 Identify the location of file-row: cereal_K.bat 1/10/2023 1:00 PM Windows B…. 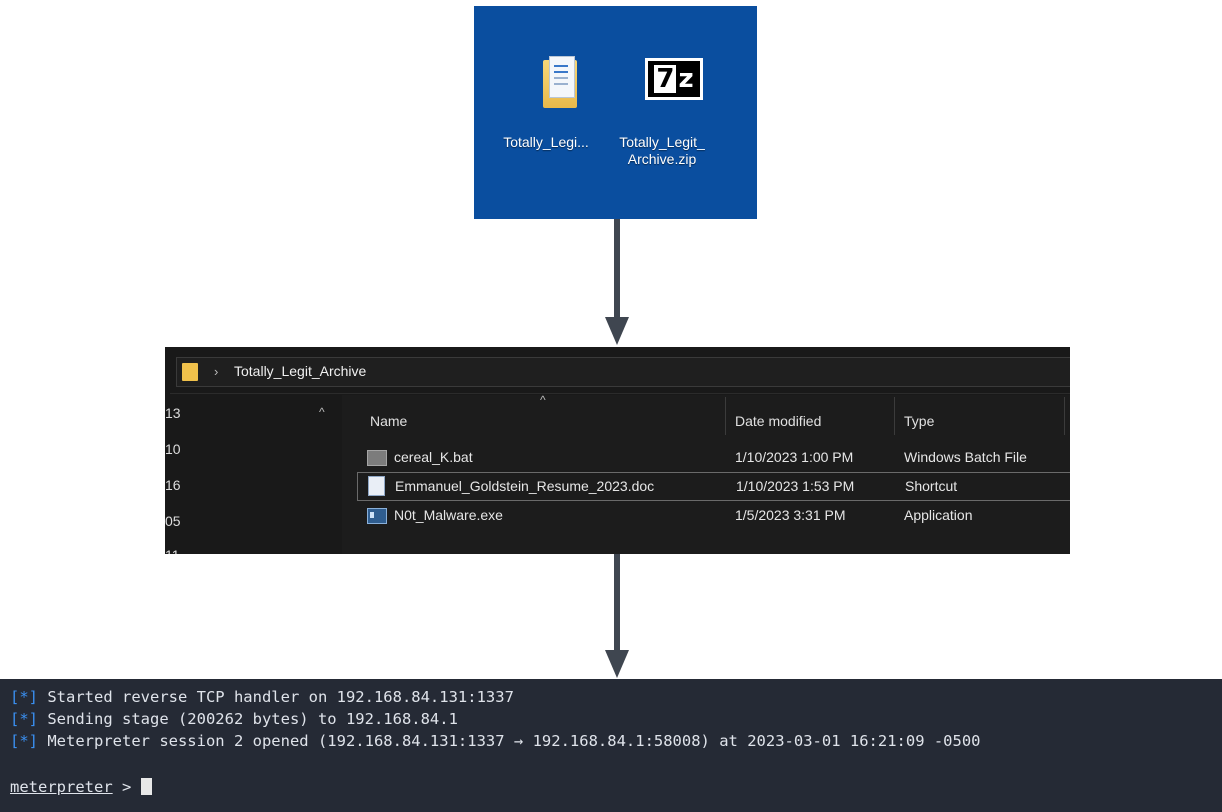
(713, 457).